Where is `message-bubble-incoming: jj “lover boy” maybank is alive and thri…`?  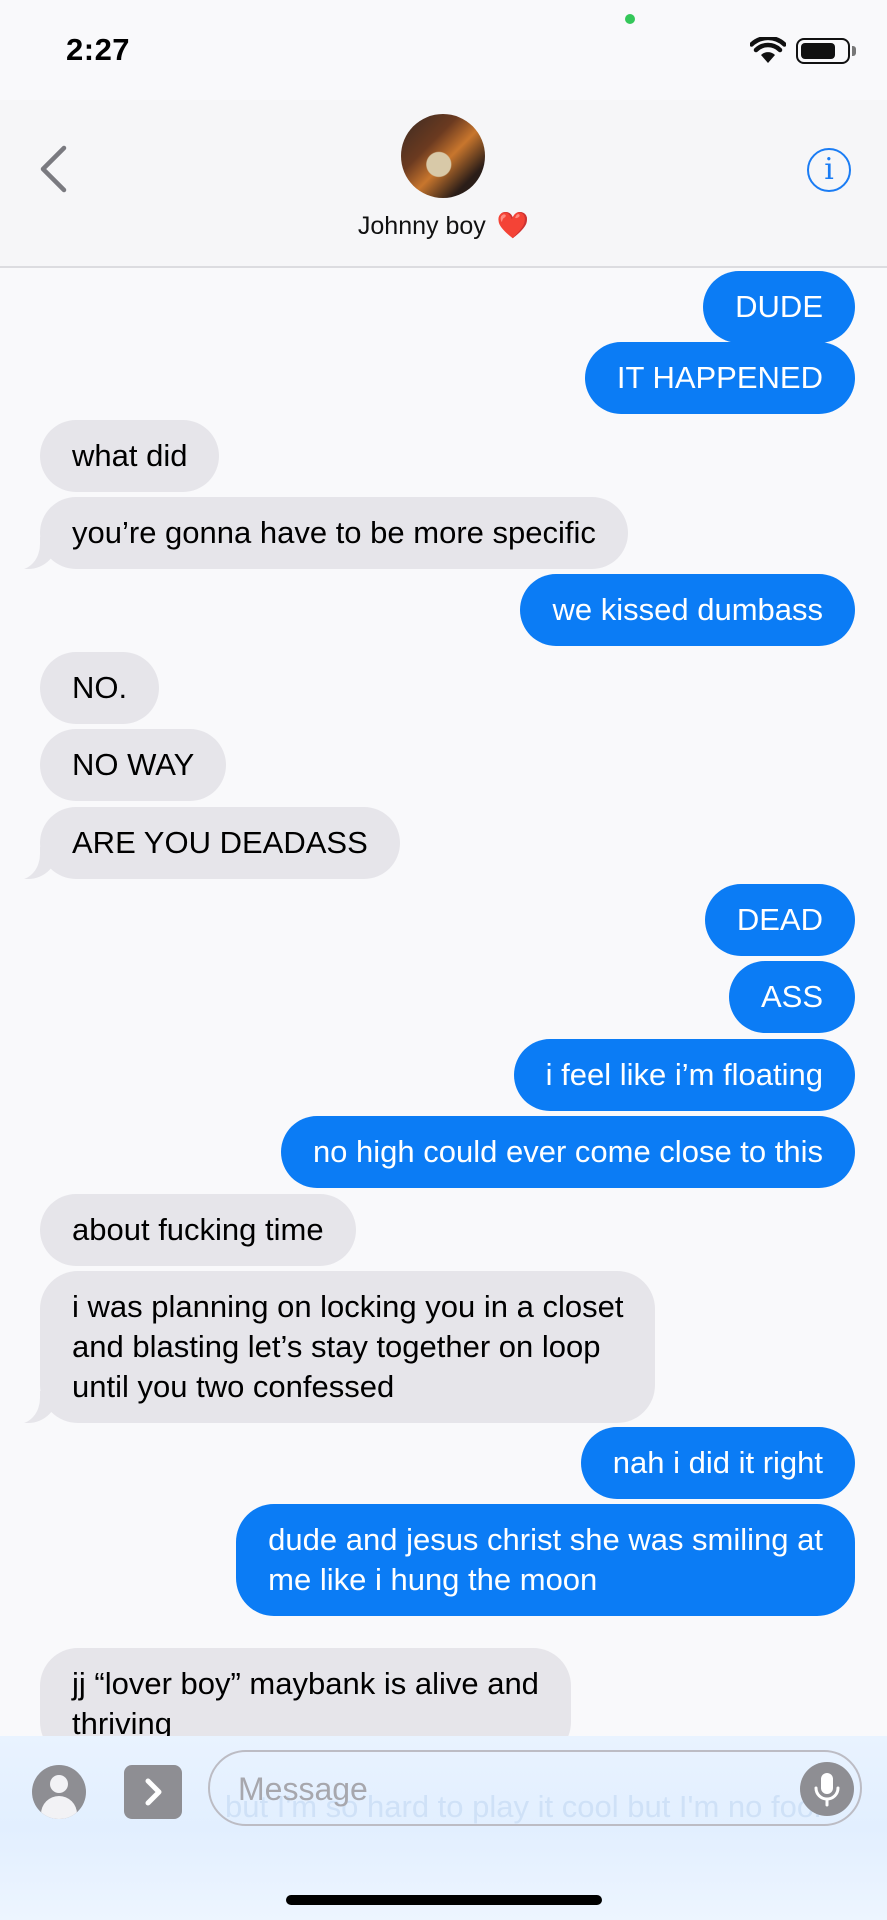 message-bubble-incoming: jj “lover boy” maybank is alive and thri… is located at coordinates (305, 1692).